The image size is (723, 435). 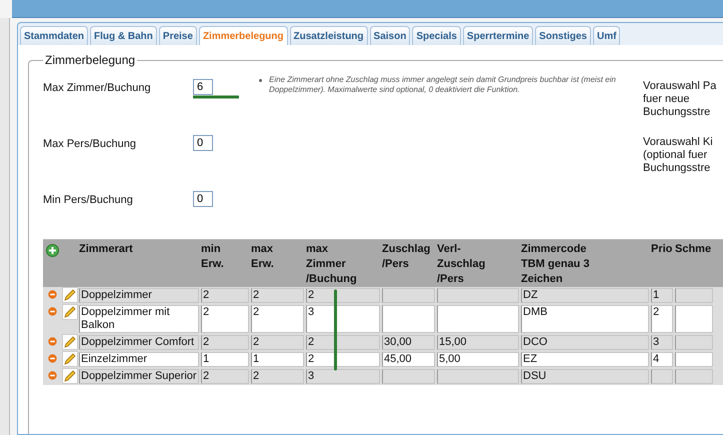 I want to click on tab: Sperrtermine, so click(x=498, y=35).